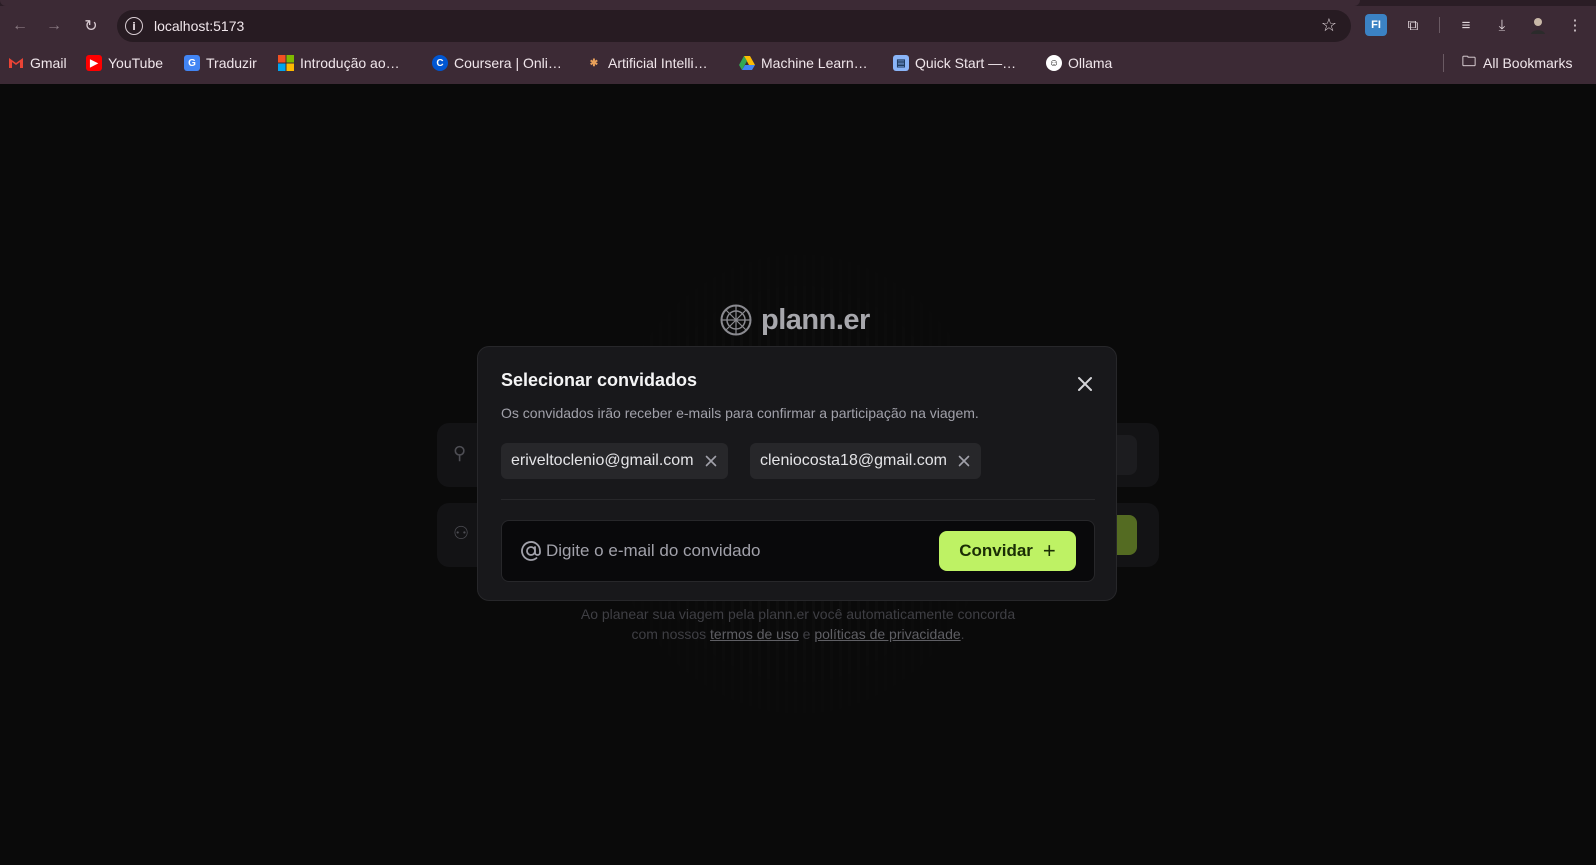  Describe the element at coordinates (962, 634) in the screenshot. I see `terms-end: .` at that location.